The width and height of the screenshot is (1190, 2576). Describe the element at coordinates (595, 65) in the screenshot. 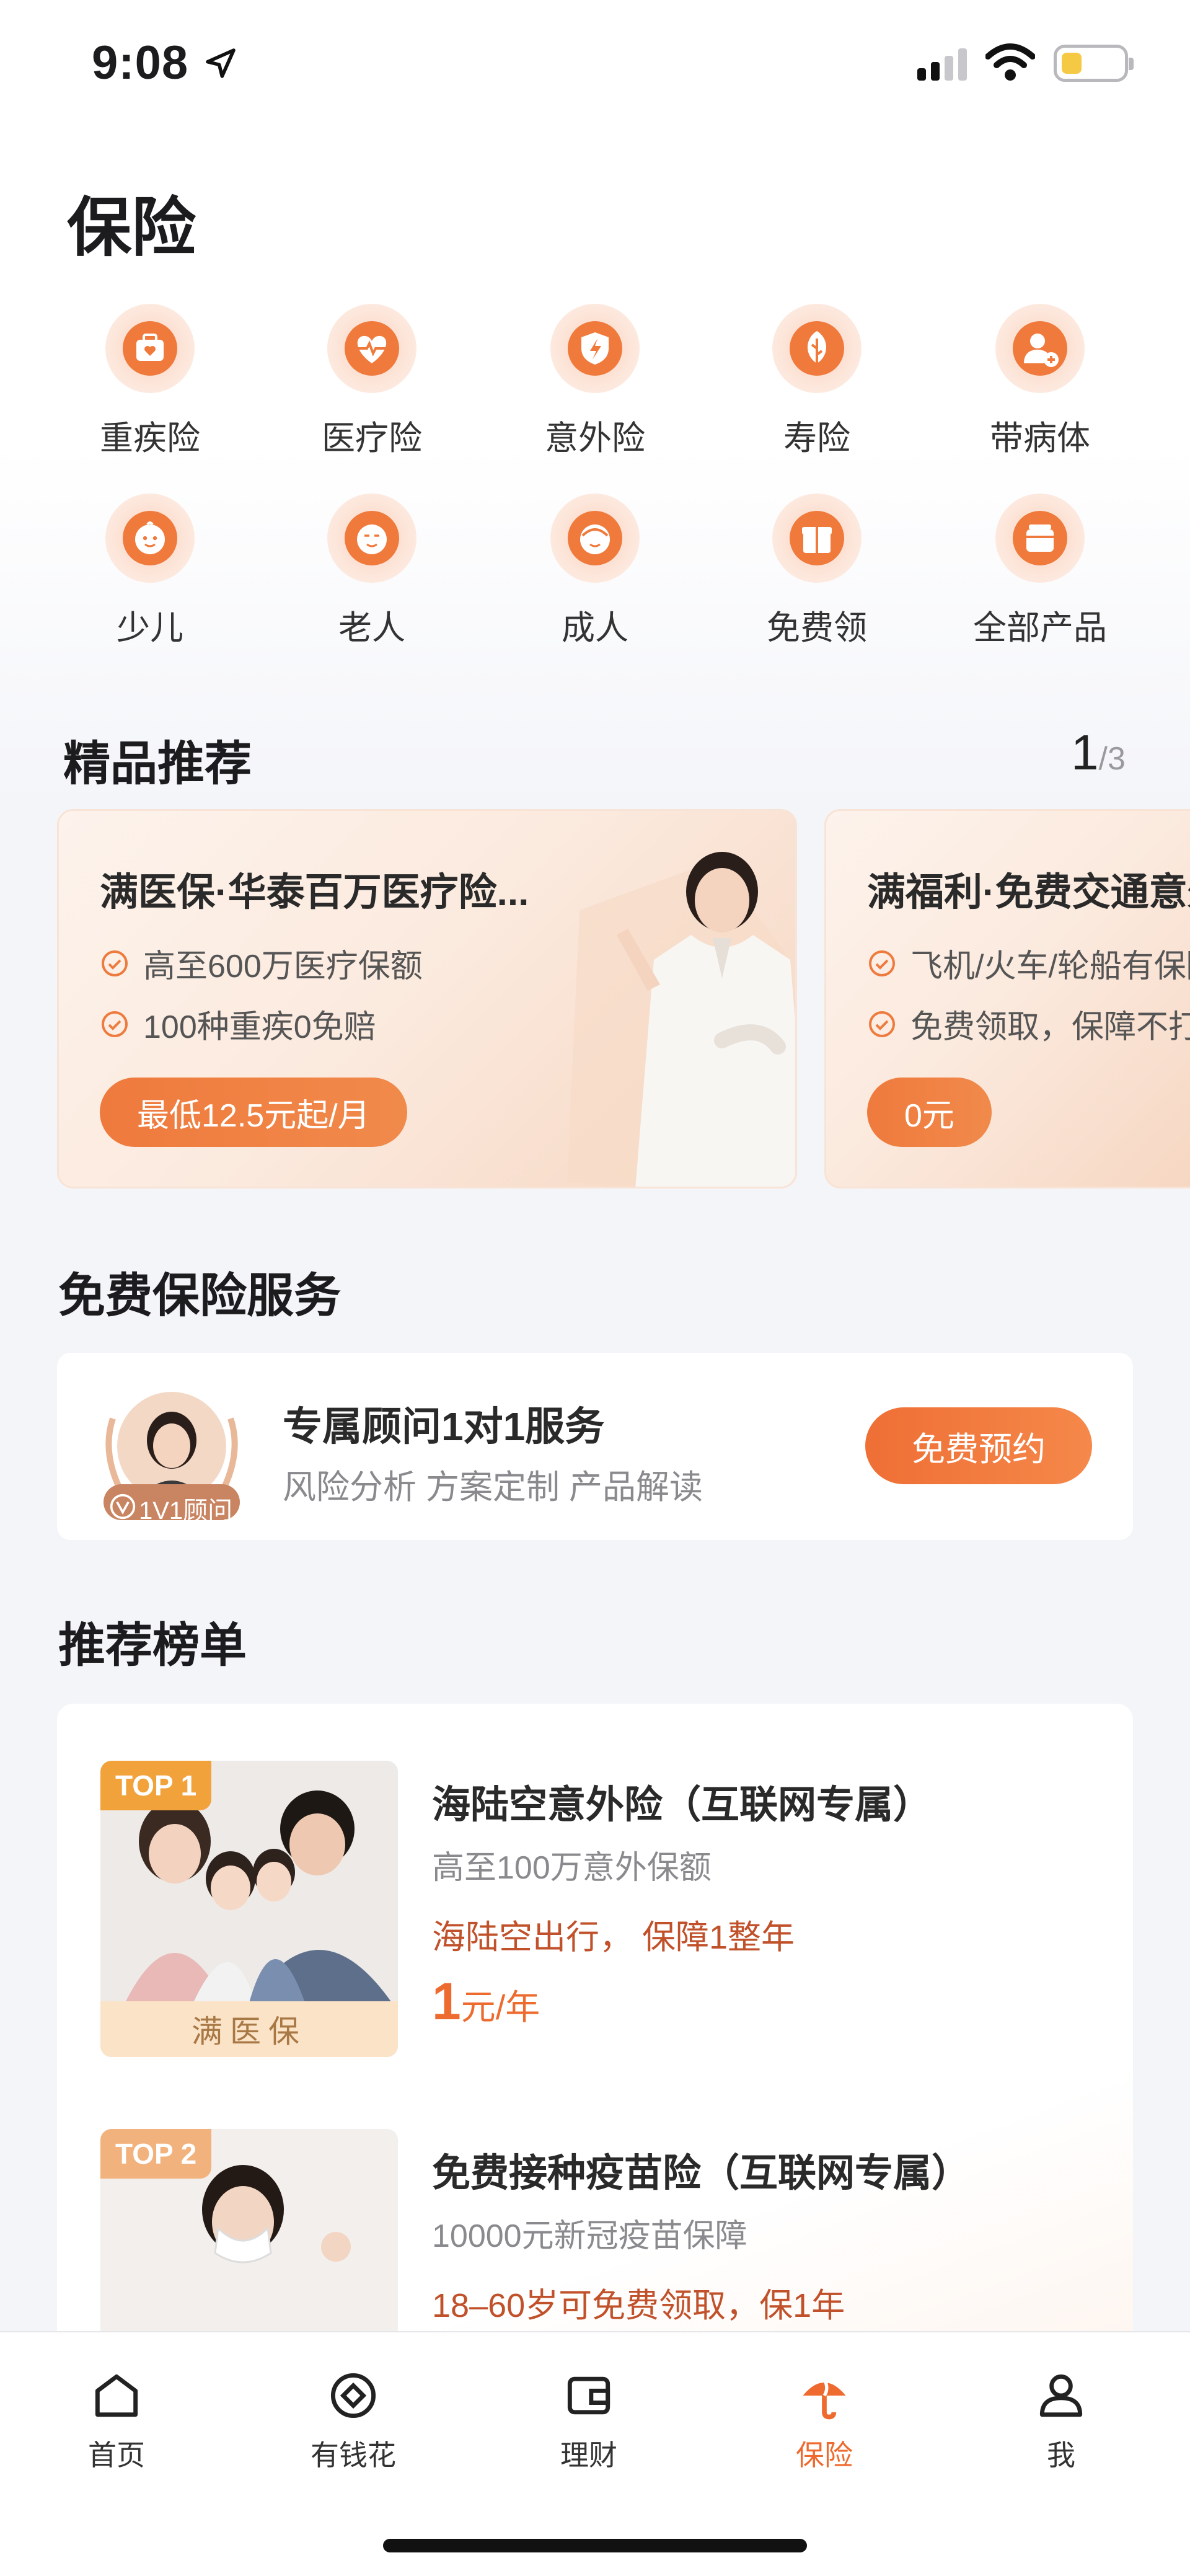

I see `status-bar: 9:08` at that location.